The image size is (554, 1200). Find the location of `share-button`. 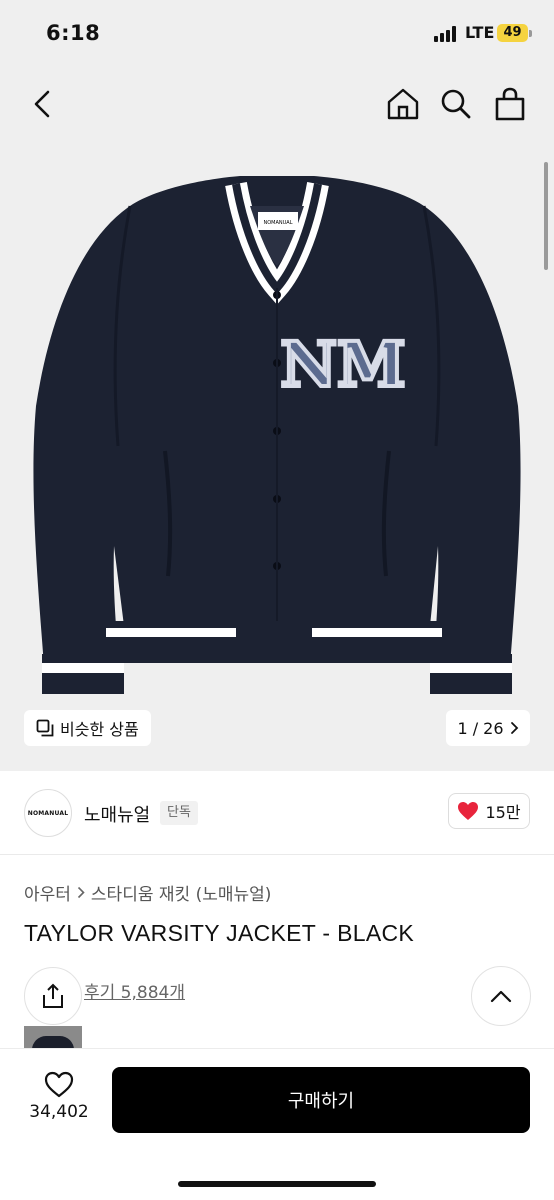

share-button is located at coordinates (53, 996).